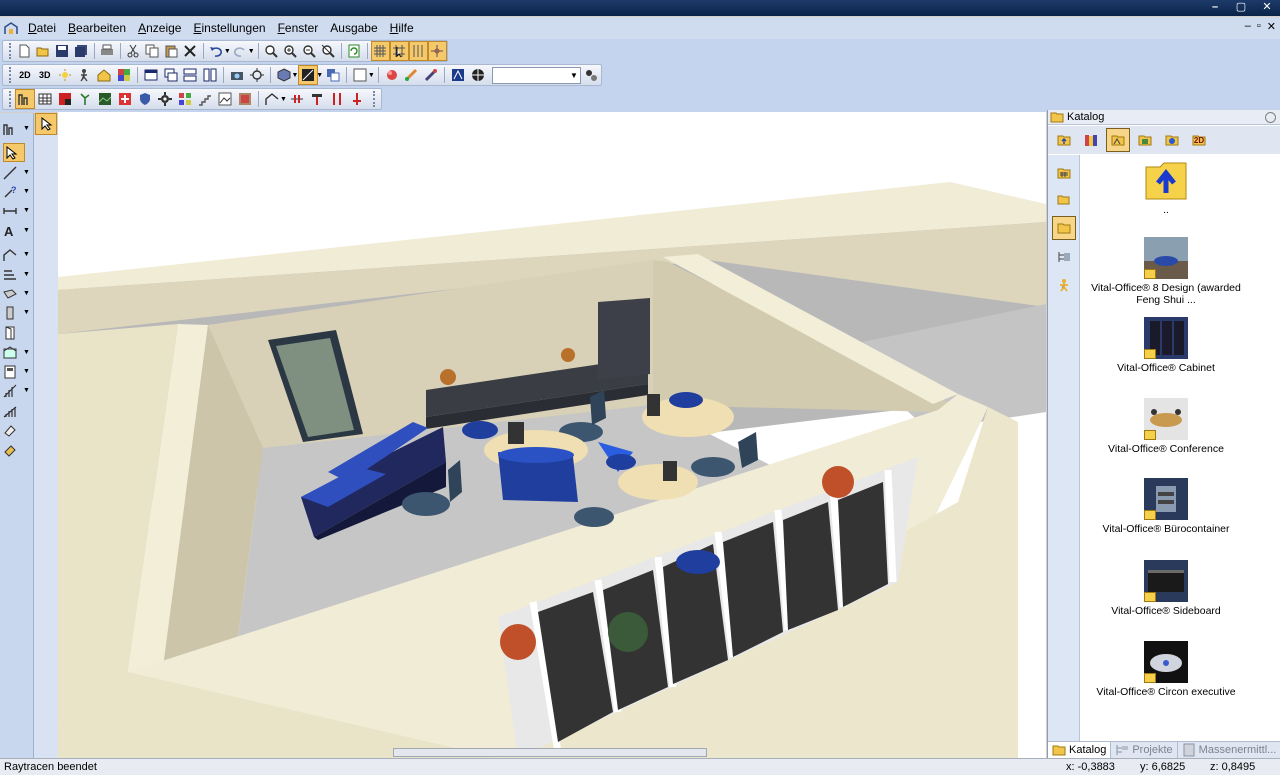 The image size is (1280, 775). I want to click on catalog-item-parent: .., so click(1166, 187).